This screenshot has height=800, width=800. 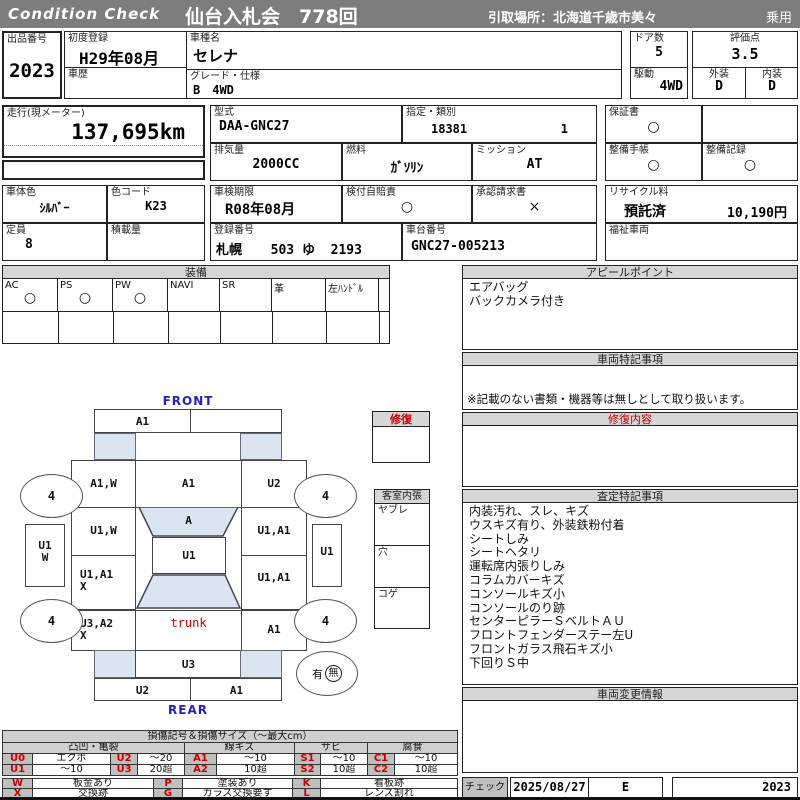 What do you see at coordinates (161, 770) in the screenshot?
I see `legend-desc: 20超` at bounding box center [161, 770].